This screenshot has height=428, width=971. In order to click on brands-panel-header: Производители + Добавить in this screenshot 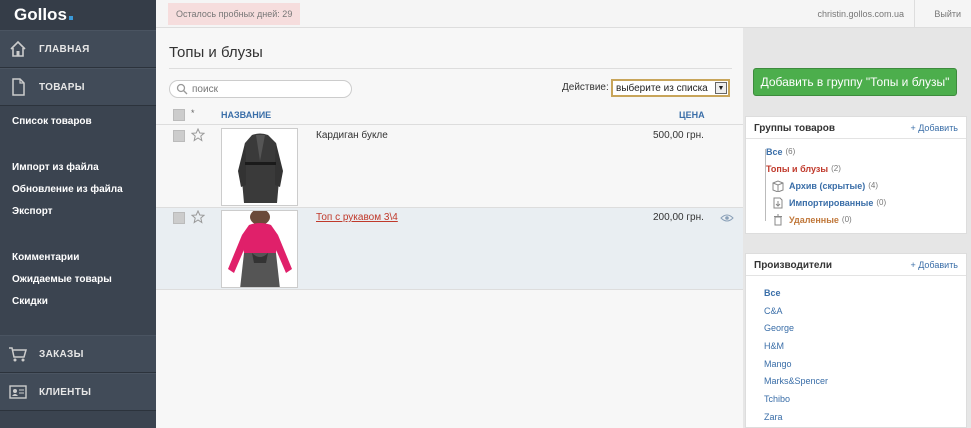, I will do `click(856, 265)`.